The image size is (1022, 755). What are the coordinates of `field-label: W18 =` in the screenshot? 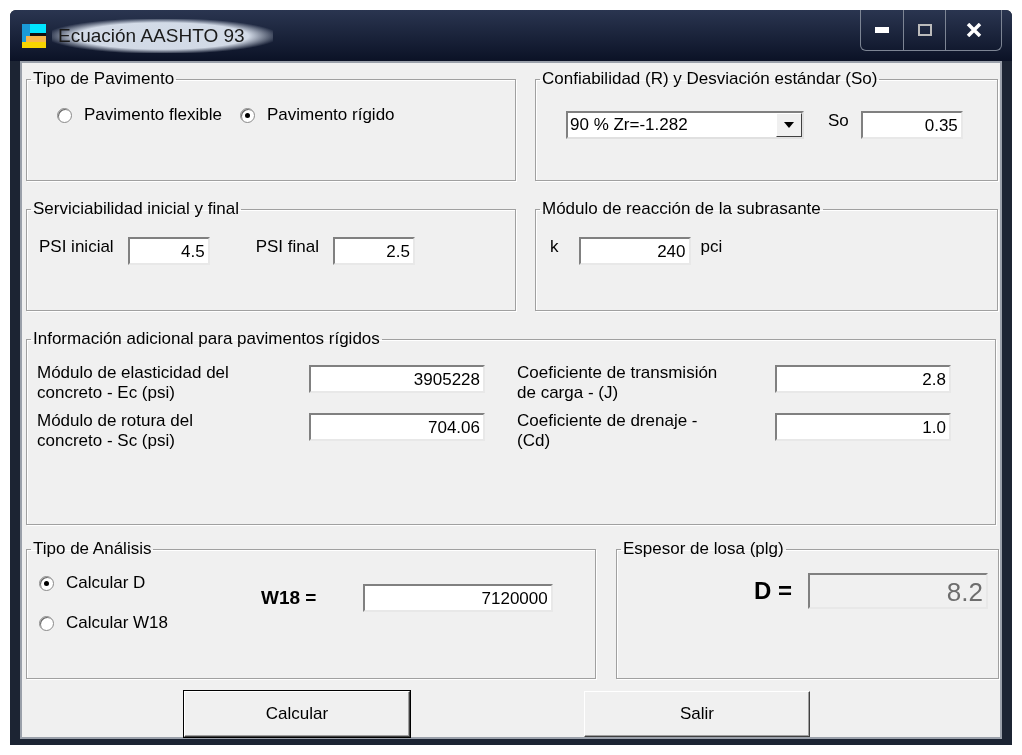 It's located at (289, 598).